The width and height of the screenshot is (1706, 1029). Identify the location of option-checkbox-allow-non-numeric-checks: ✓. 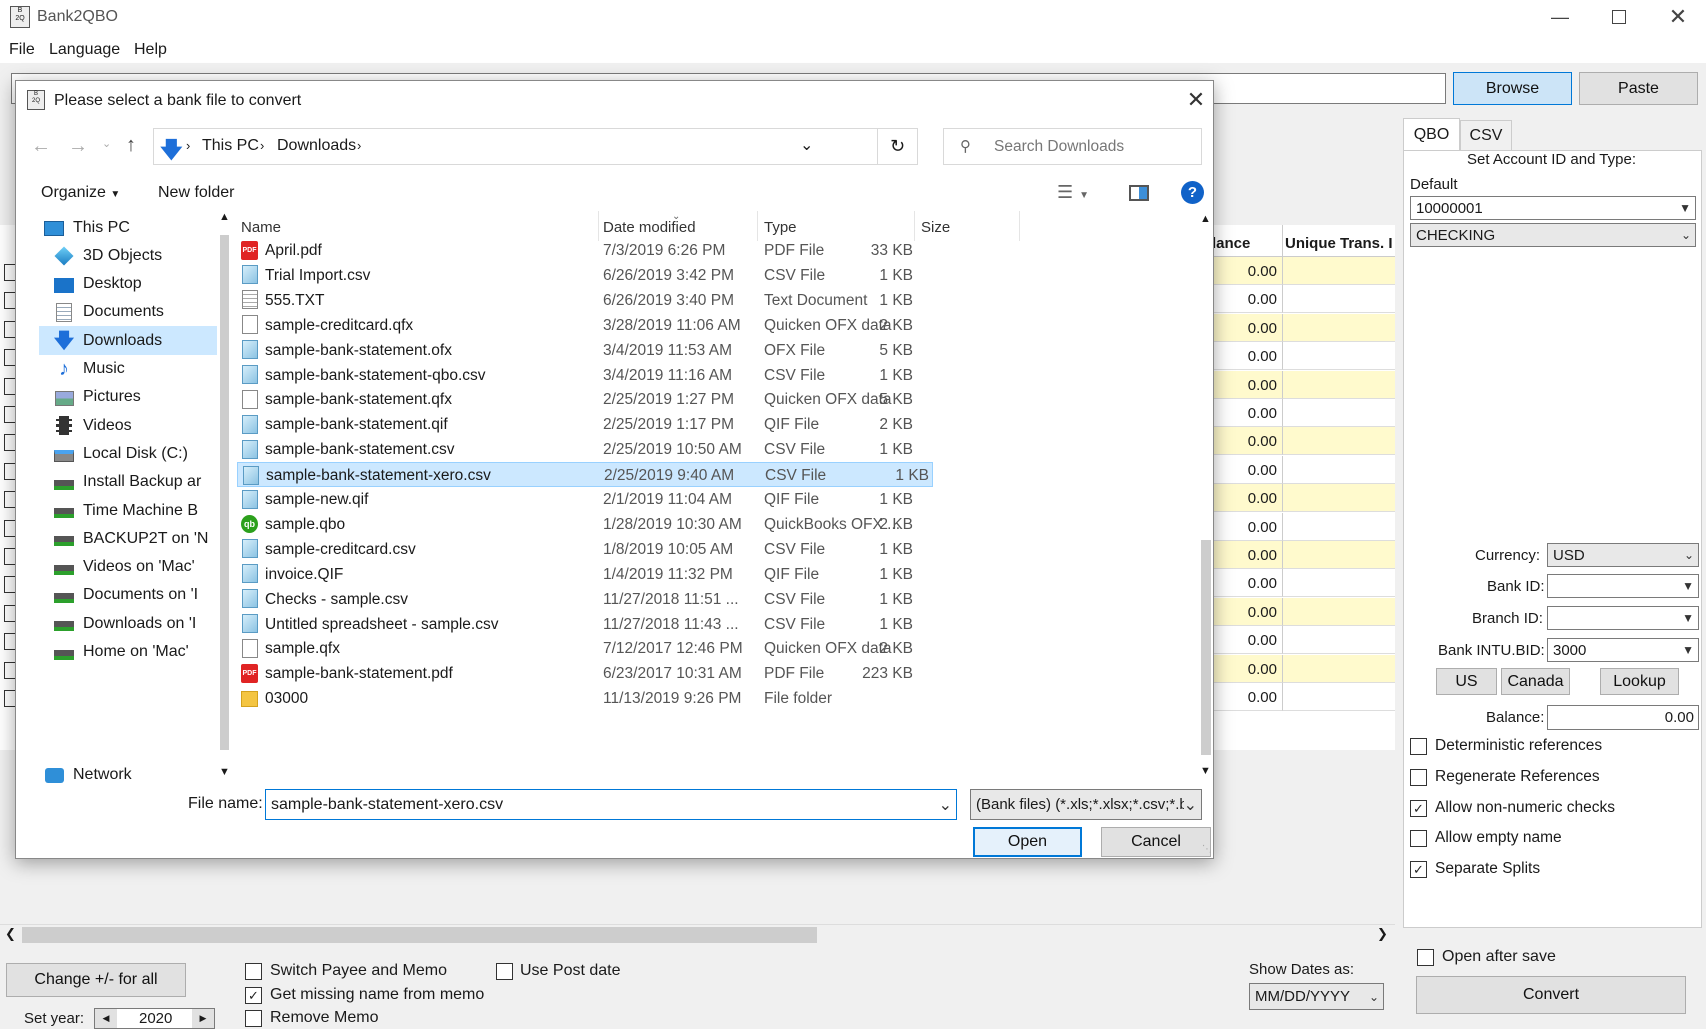
(1418, 808).